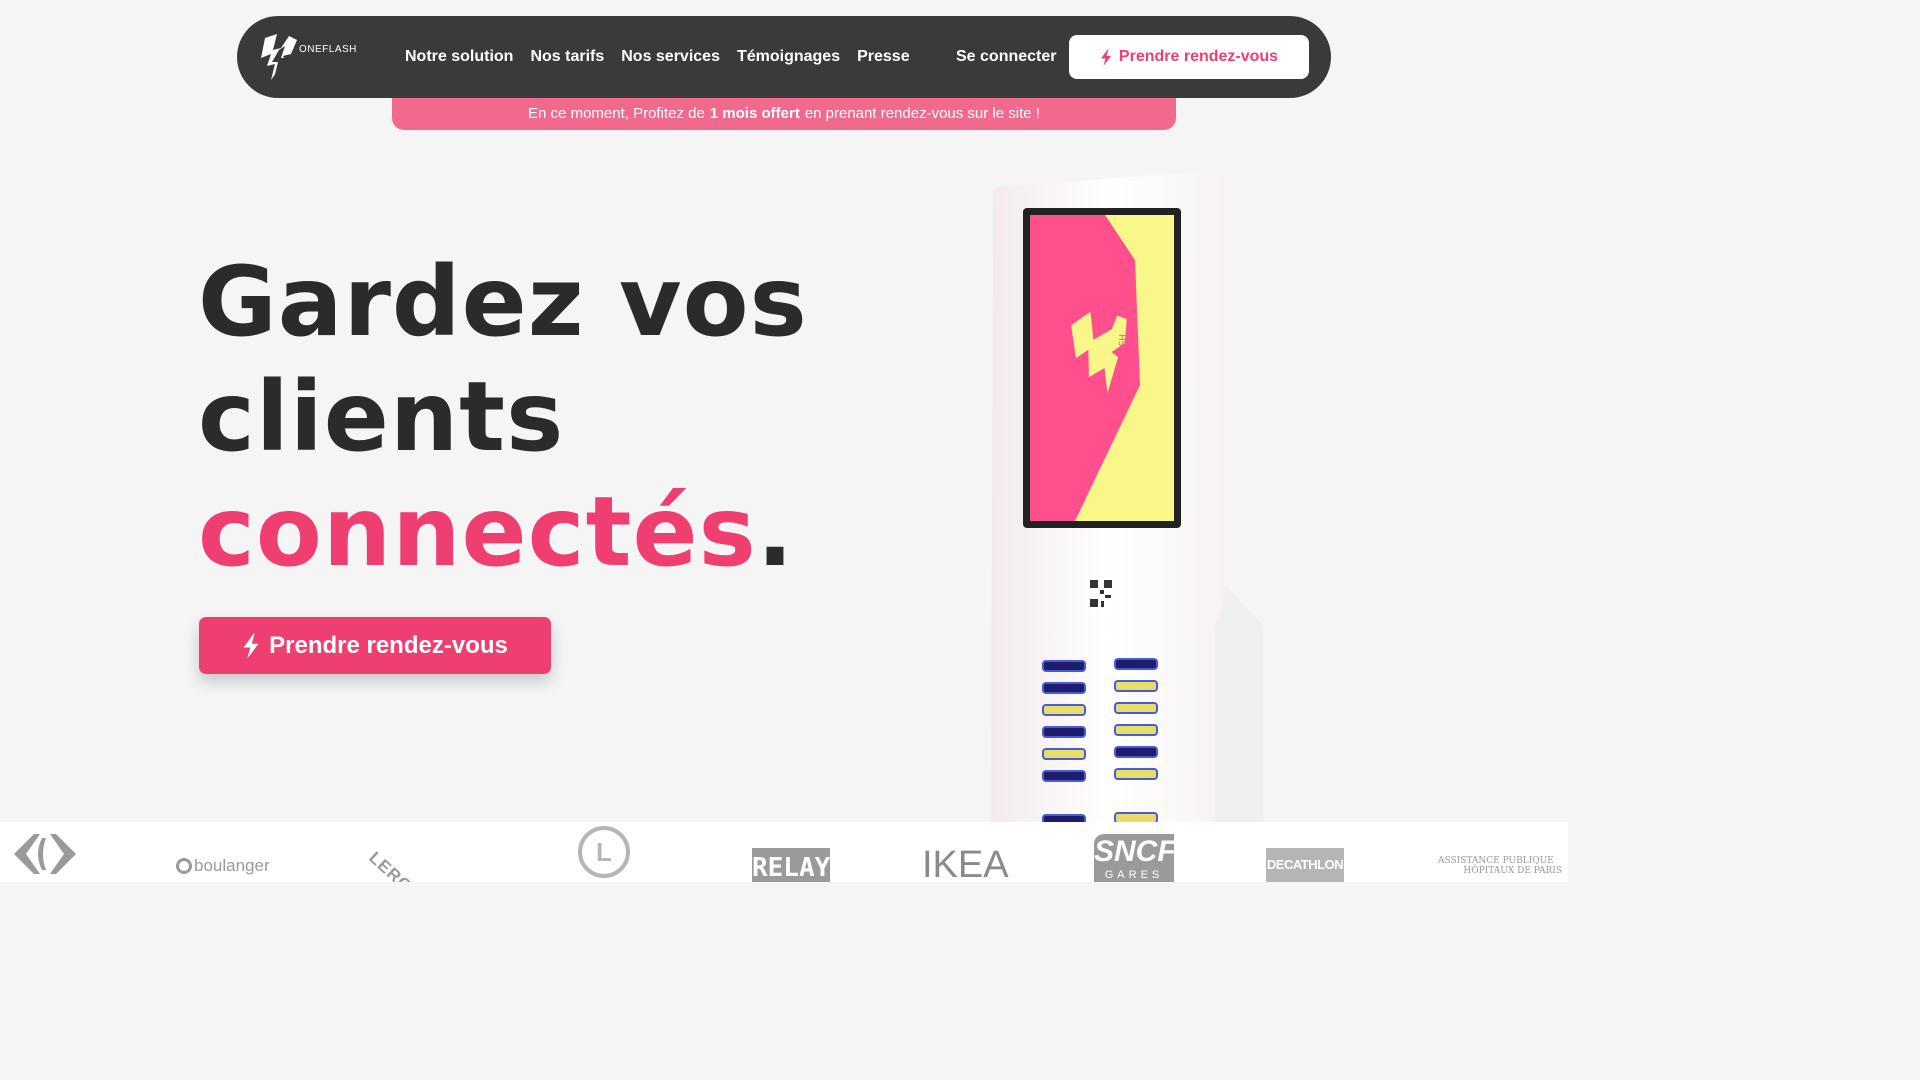 The height and width of the screenshot is (1080, 1920). I want to click on hero-appointment-label: Prendre rendez-vous, so click(388, 645).